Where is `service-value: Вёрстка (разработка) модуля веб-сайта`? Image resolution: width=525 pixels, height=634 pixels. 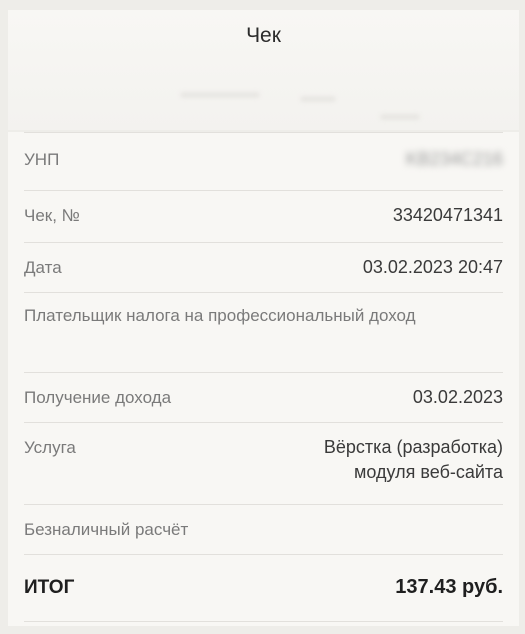 service-value: Вёрстка (разработка) модуля веб-сайта is located at coordinates (413, 460).